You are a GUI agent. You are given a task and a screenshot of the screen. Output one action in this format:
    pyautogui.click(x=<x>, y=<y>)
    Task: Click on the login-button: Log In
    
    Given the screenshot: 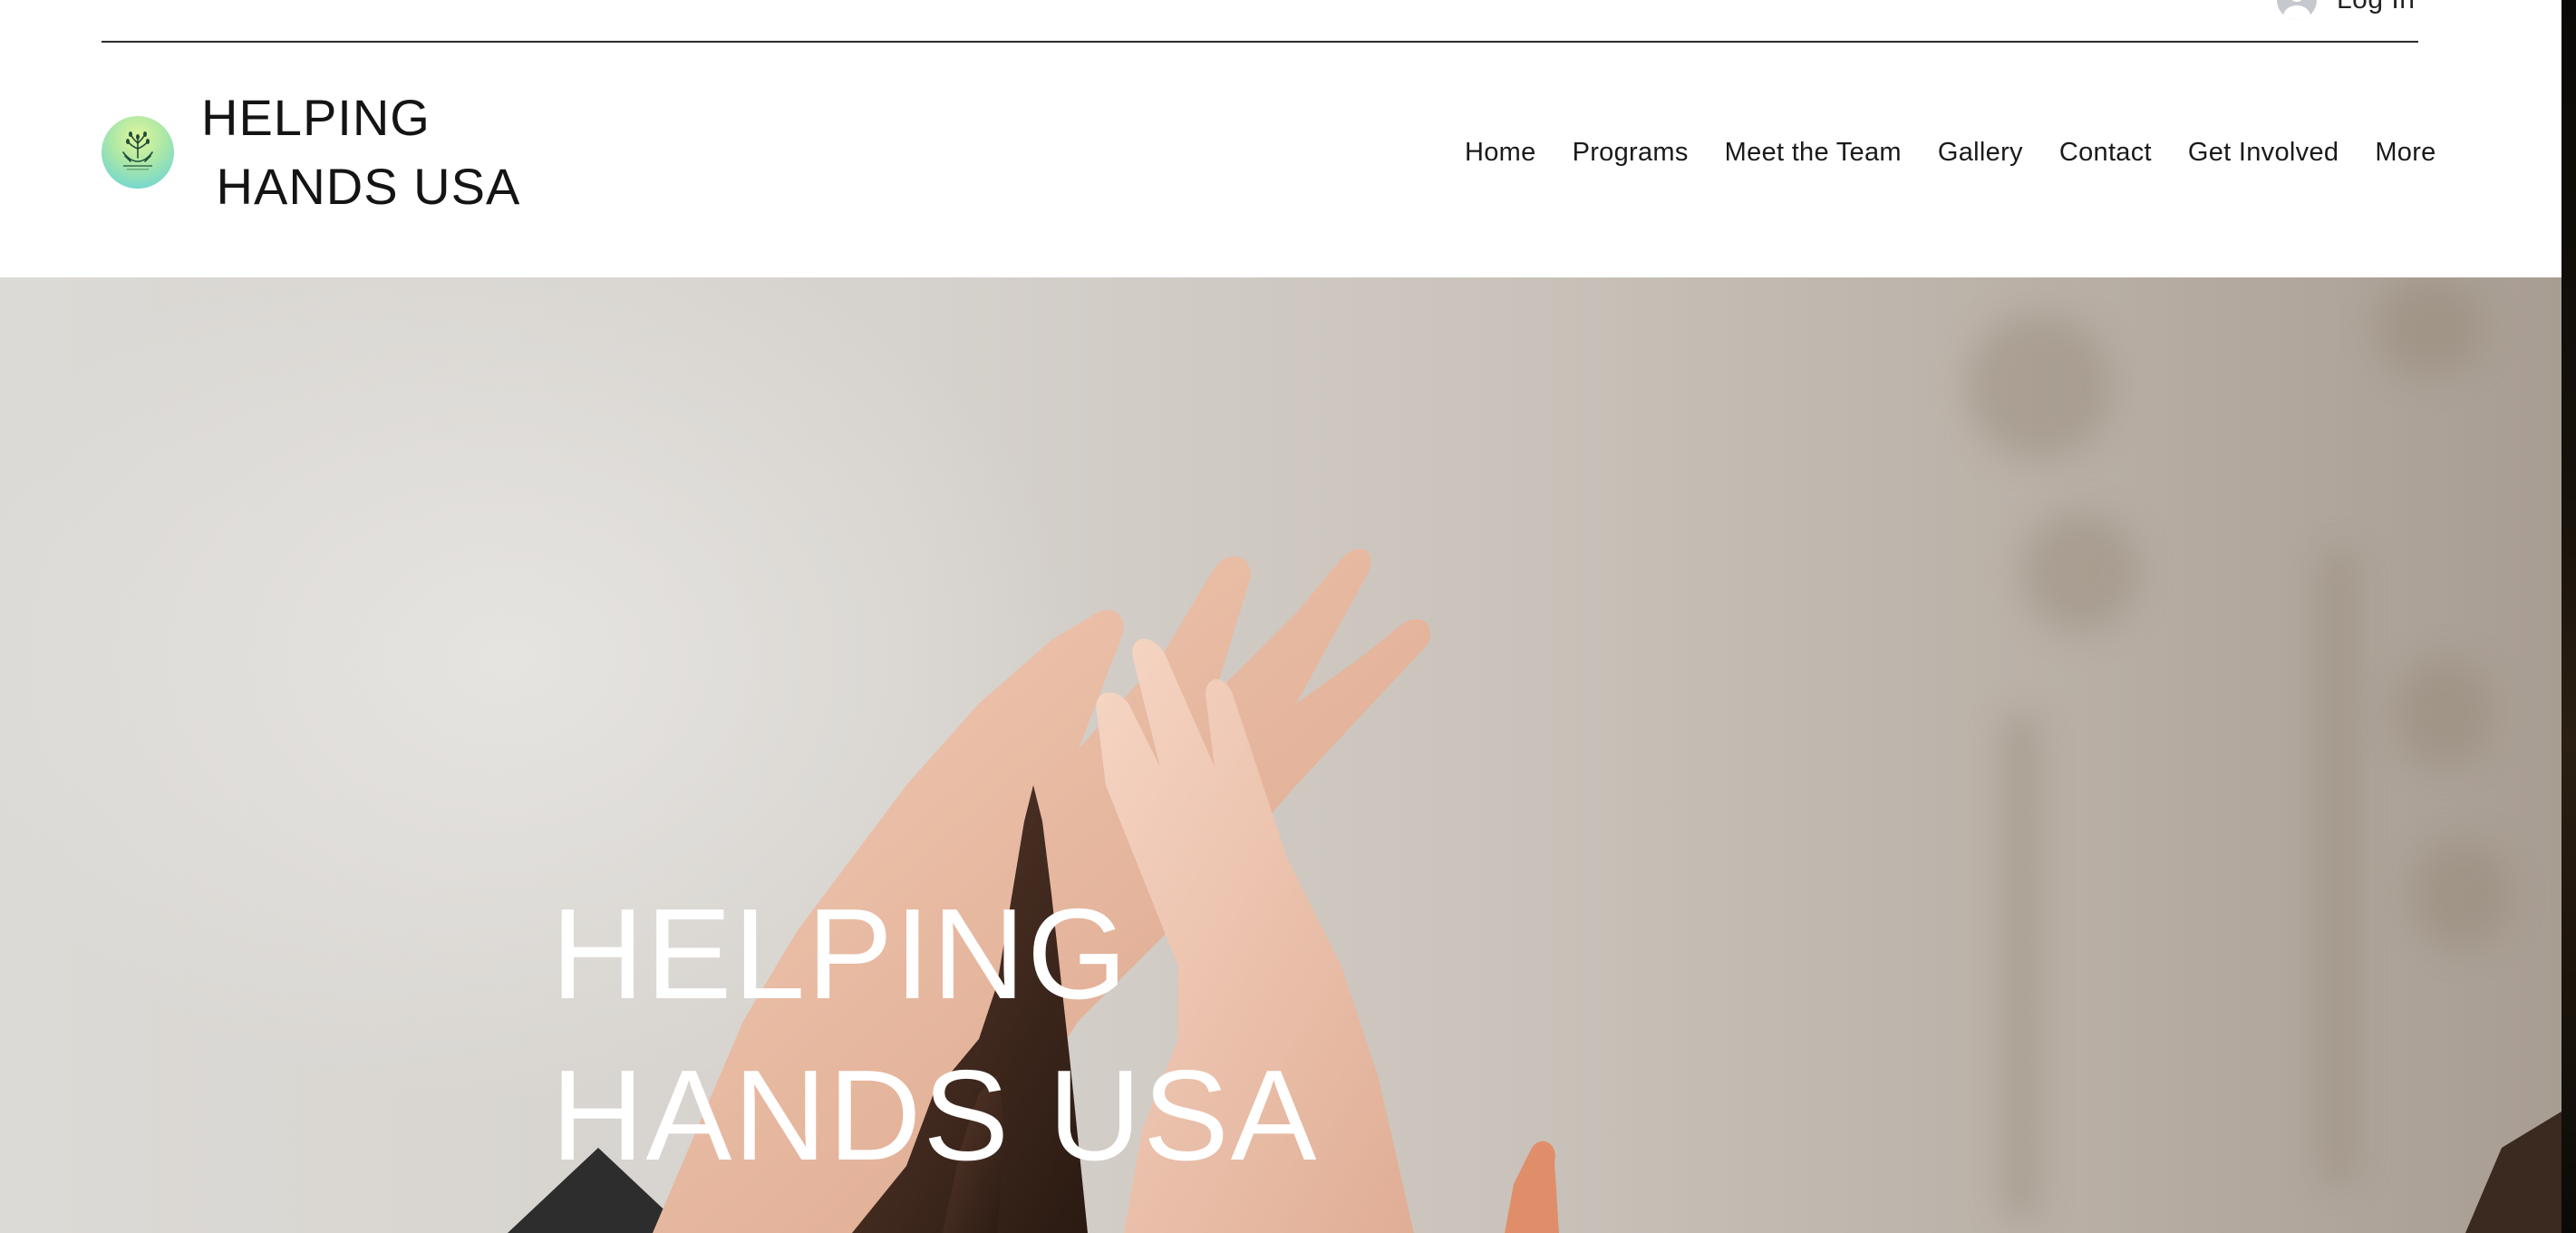 What is the action you would take?
    pyautogui.click(x=2346, y=10)
    